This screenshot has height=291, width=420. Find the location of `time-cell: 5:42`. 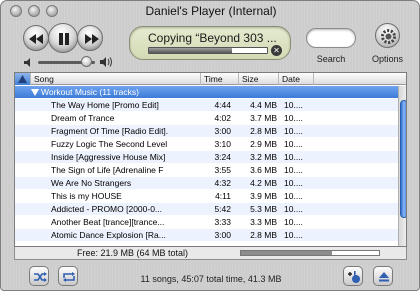

time-cell: 5:42 is located at coordinates (222, 209).